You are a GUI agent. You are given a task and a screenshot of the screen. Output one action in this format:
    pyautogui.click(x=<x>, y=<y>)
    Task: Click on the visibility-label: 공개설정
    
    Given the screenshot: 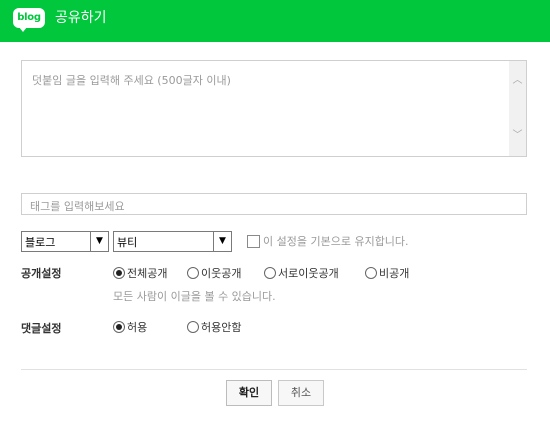 What is the action you would take?
    pyautogui.click(x=41, y=273)
    